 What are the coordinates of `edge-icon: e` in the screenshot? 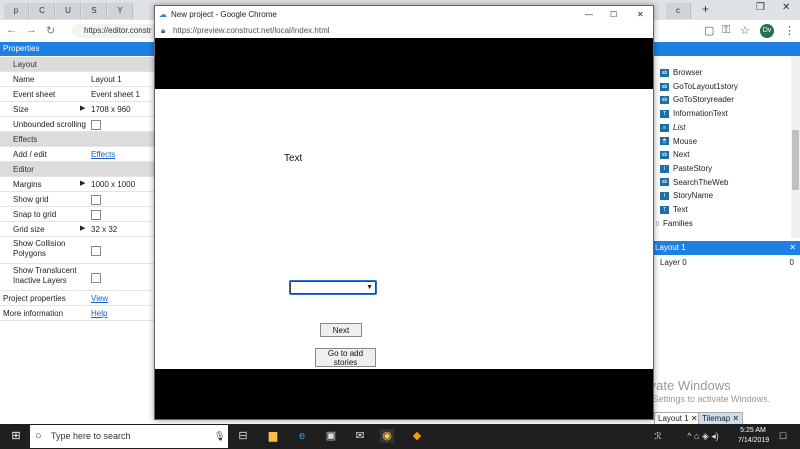 It's located at (302, 436).